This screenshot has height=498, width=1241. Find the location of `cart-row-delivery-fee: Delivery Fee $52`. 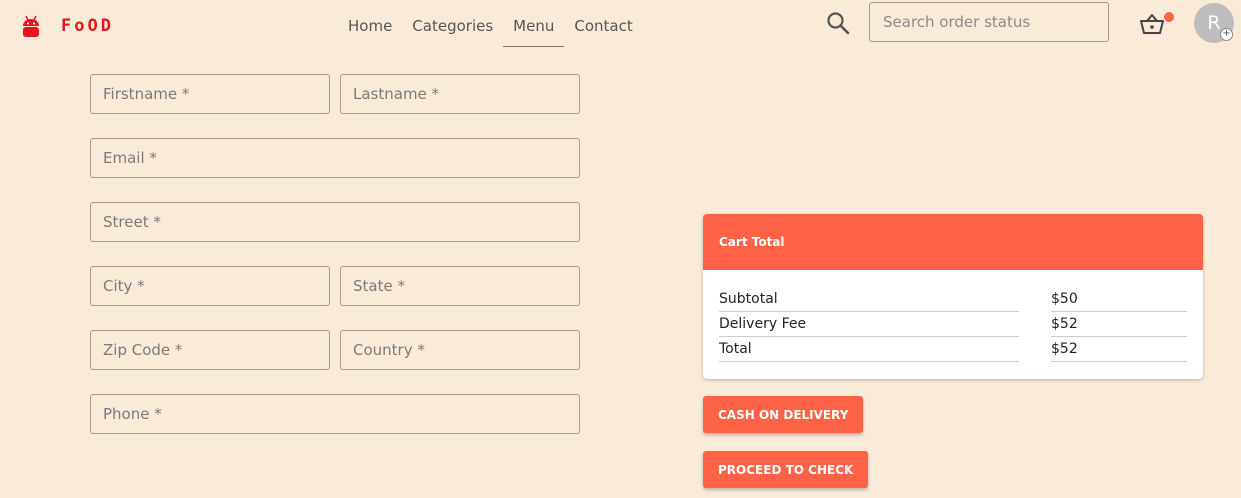

cart-row-delivery-fee: Delivery Fee $52 is located at coordinates (953, 324).